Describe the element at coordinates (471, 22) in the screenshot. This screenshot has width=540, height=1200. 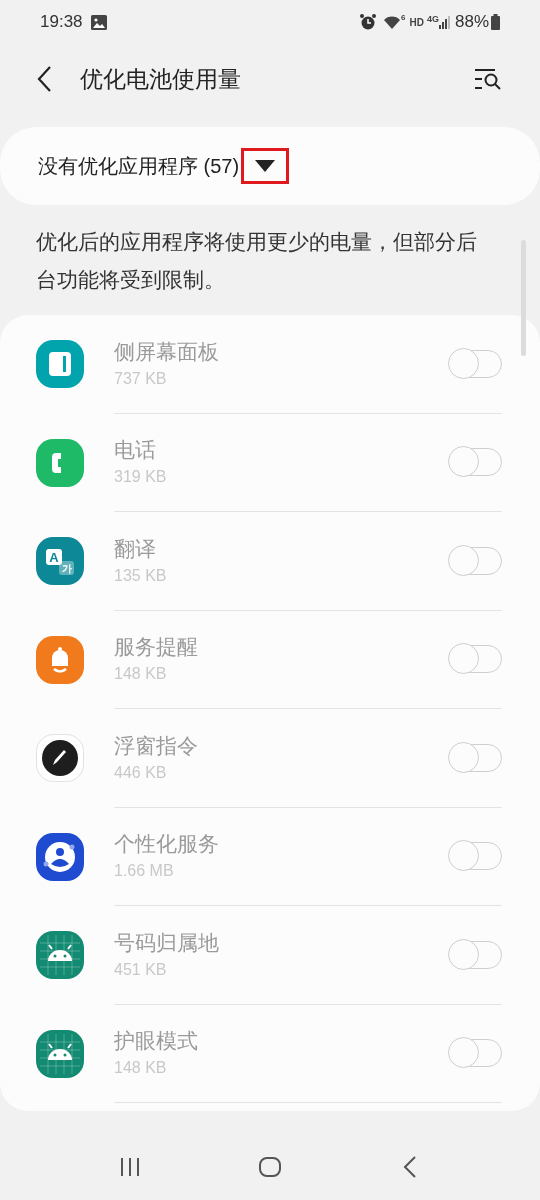
I see `battery-percent: 88%` at that location.